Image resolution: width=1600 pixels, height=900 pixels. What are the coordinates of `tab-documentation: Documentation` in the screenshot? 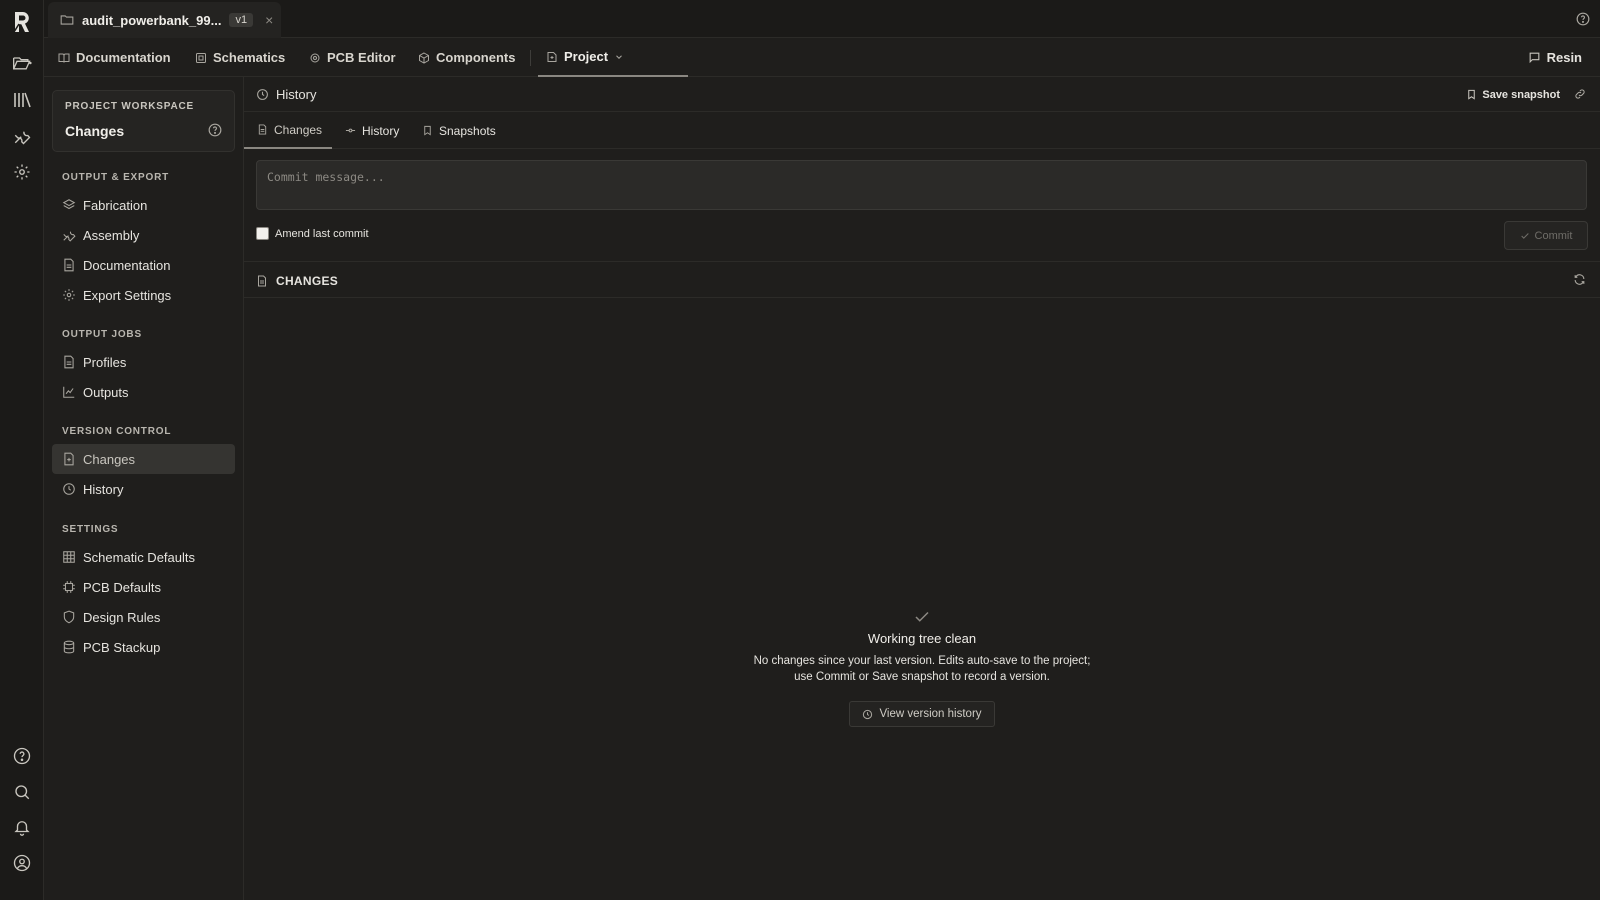 It's located at (114, 57).